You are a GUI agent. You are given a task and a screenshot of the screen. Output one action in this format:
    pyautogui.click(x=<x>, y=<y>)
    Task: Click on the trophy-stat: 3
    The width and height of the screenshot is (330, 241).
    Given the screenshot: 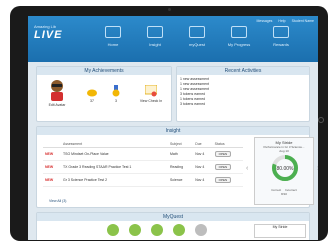 What is the action you would take?
    pyautogui.click(x=116, y=94)
    